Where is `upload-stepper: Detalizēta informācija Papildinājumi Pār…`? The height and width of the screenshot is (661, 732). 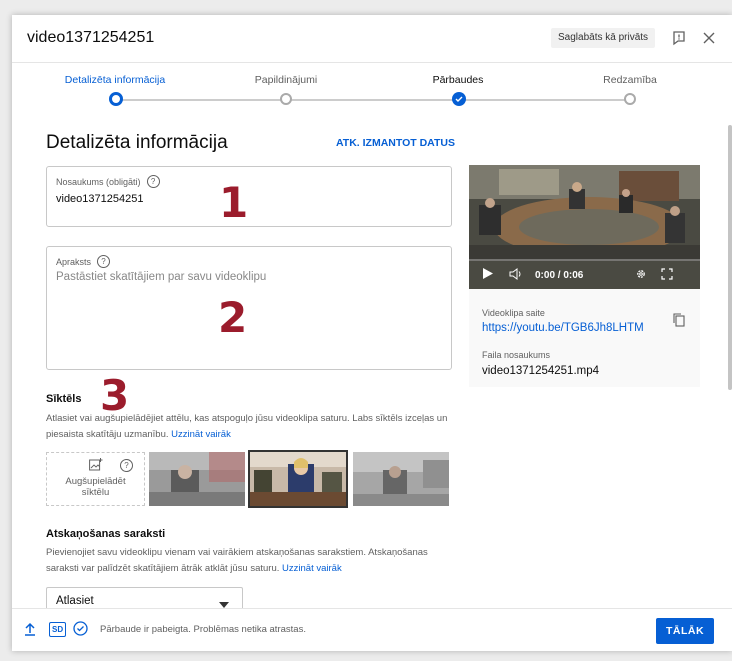 upload-stepper: Detalizēta informācija Papildinājumi Pār… is located at coordinates (372, 92).